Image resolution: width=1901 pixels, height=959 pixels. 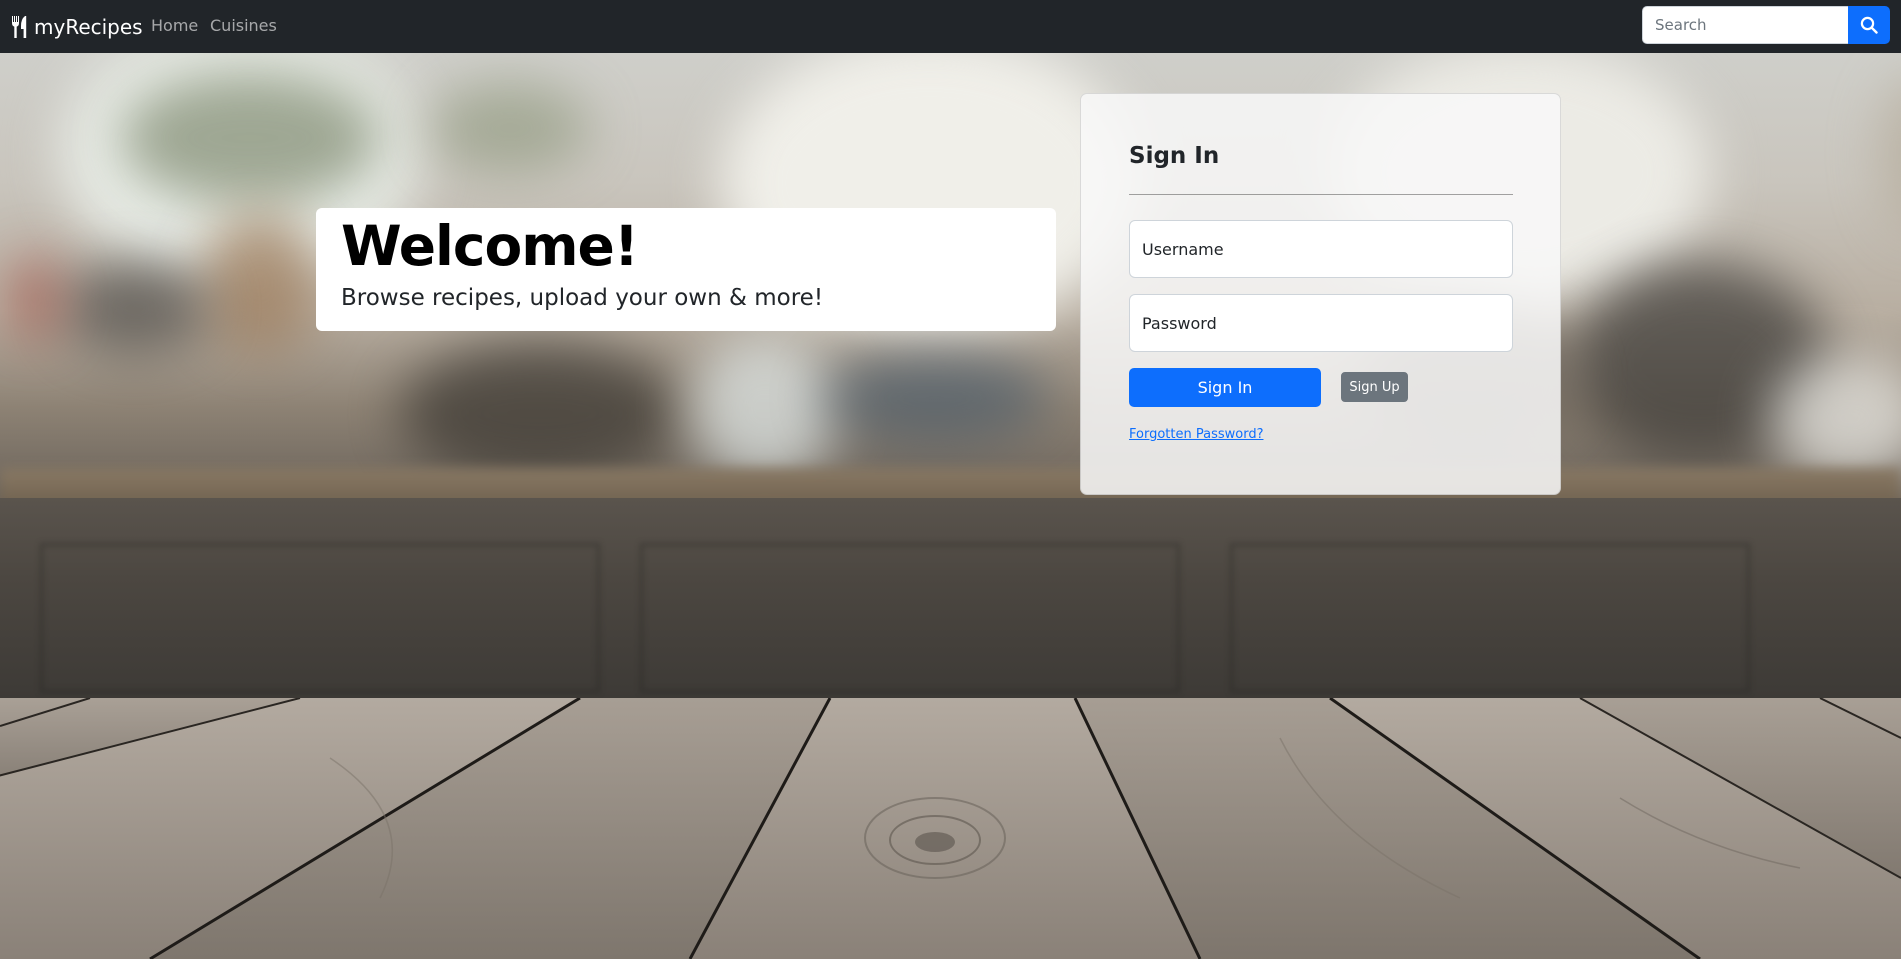 I want to click on search-button, so click(x=1869, y=25).